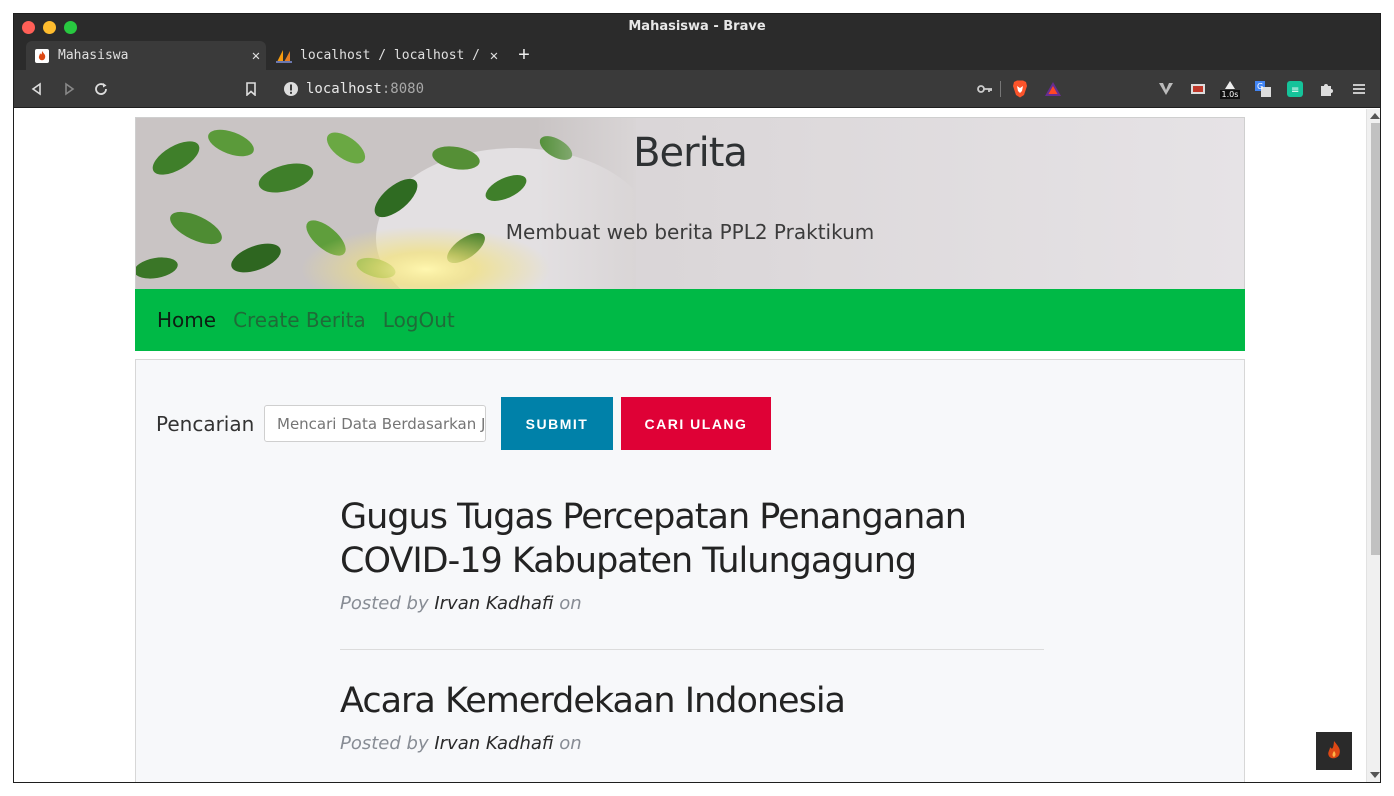  I want to click on phpmyadmin-sail-icon, so click(284, 56).